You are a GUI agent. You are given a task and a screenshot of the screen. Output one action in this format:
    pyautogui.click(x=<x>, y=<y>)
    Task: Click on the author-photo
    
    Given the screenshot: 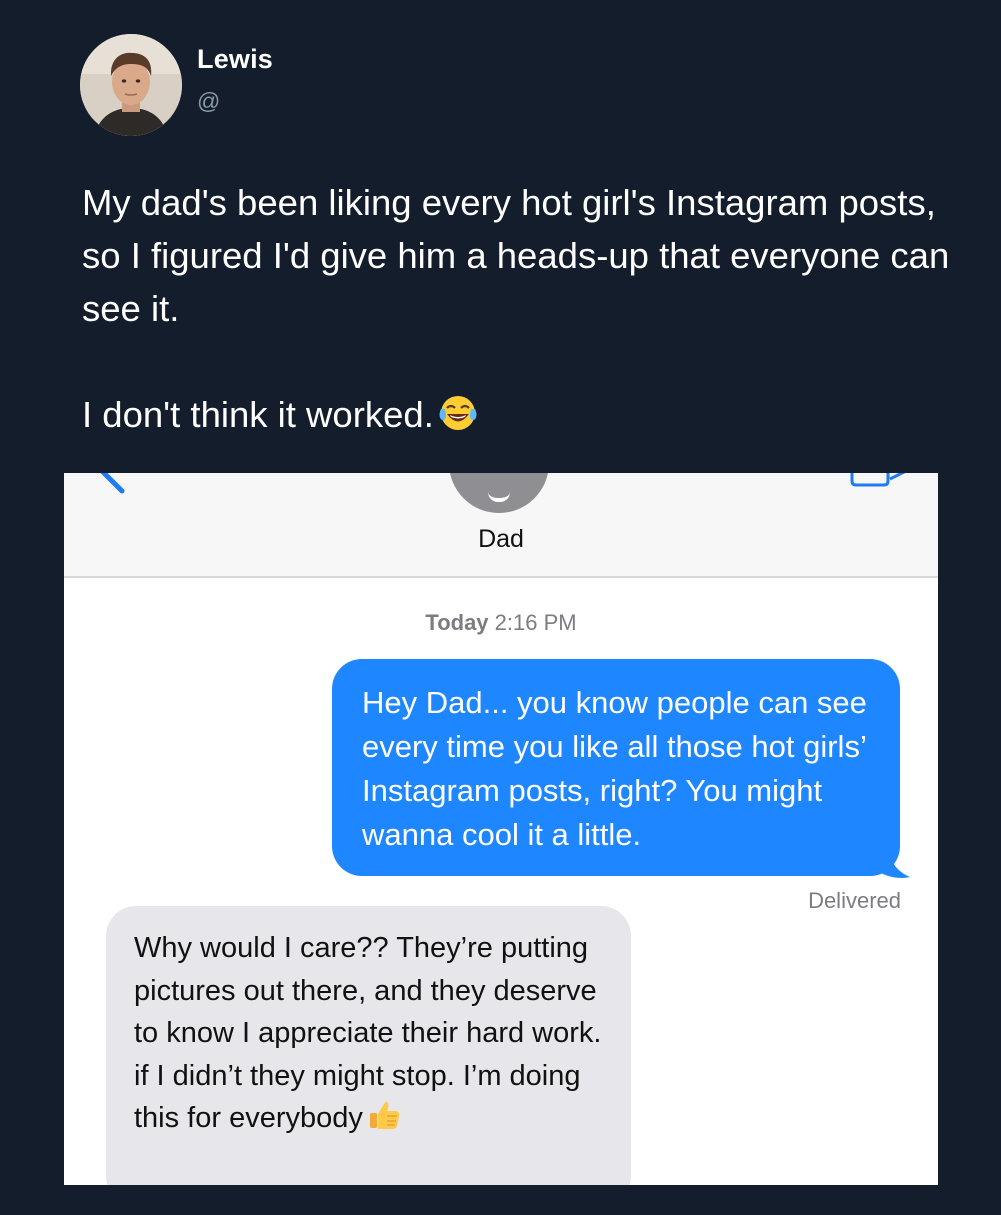 What is the action you would take?
    pyautogui.click(x=131, y=85)
    